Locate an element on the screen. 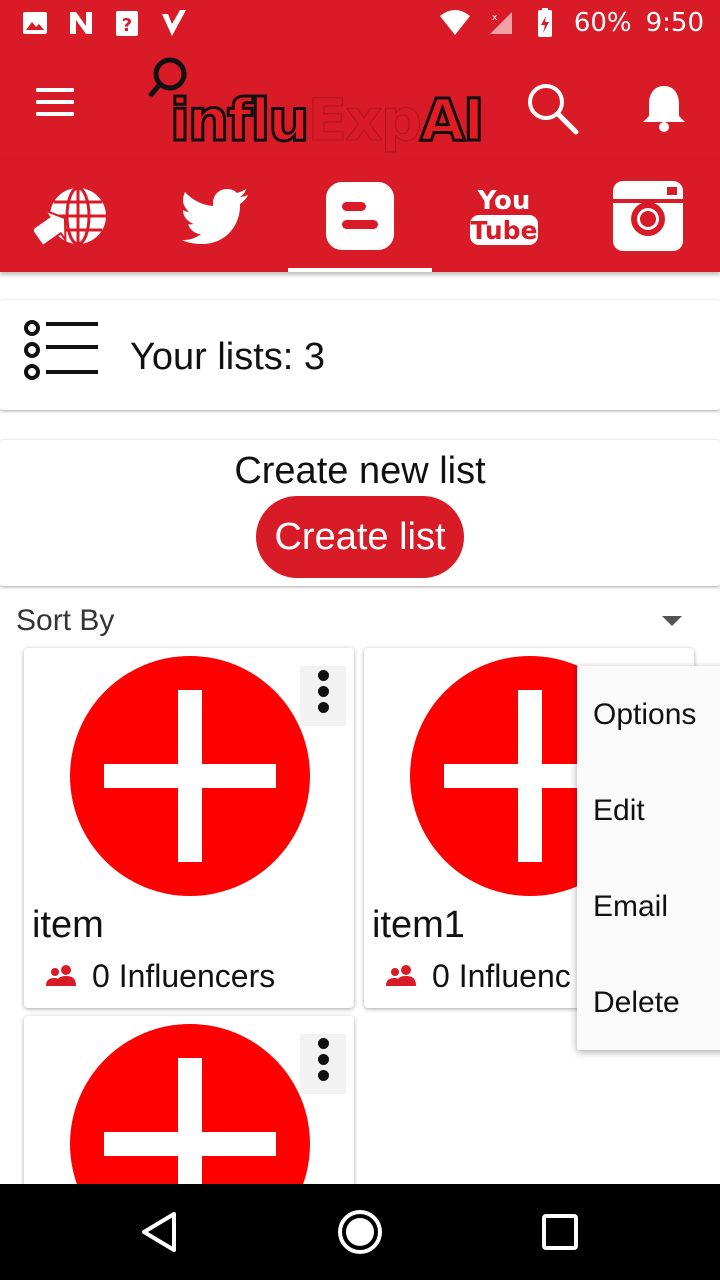 The width and height of the screenshot is (720, 1280). back-icon is located at coordinates (160, 1232).